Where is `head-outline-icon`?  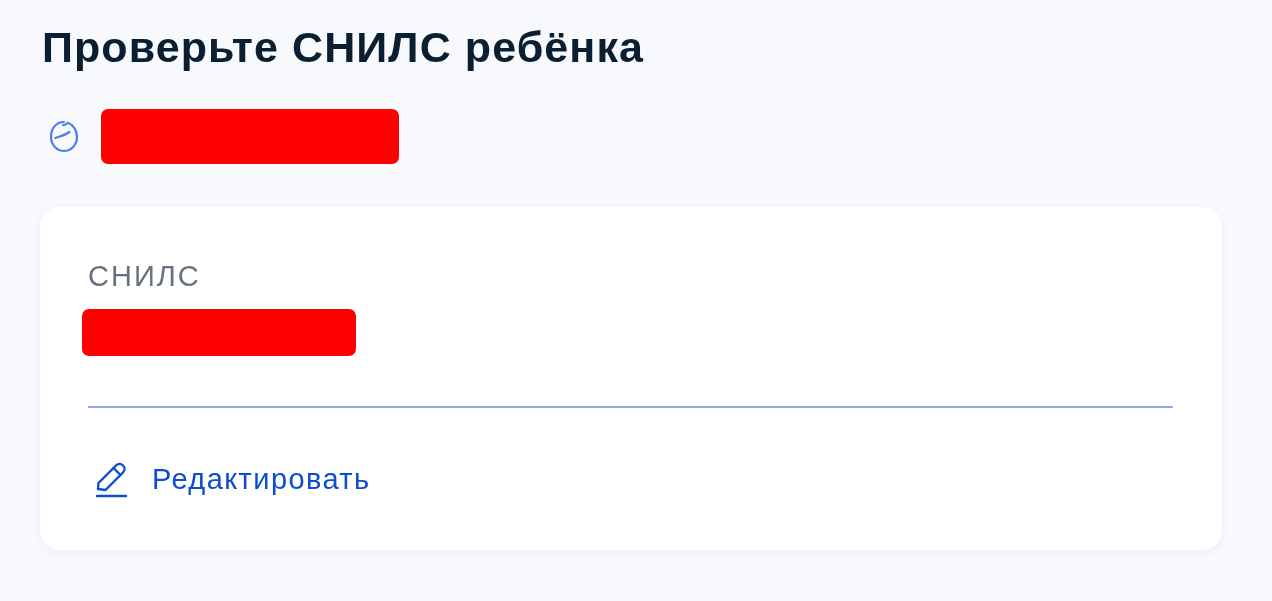 head-outline-icon is located at coordinates (64, 136).